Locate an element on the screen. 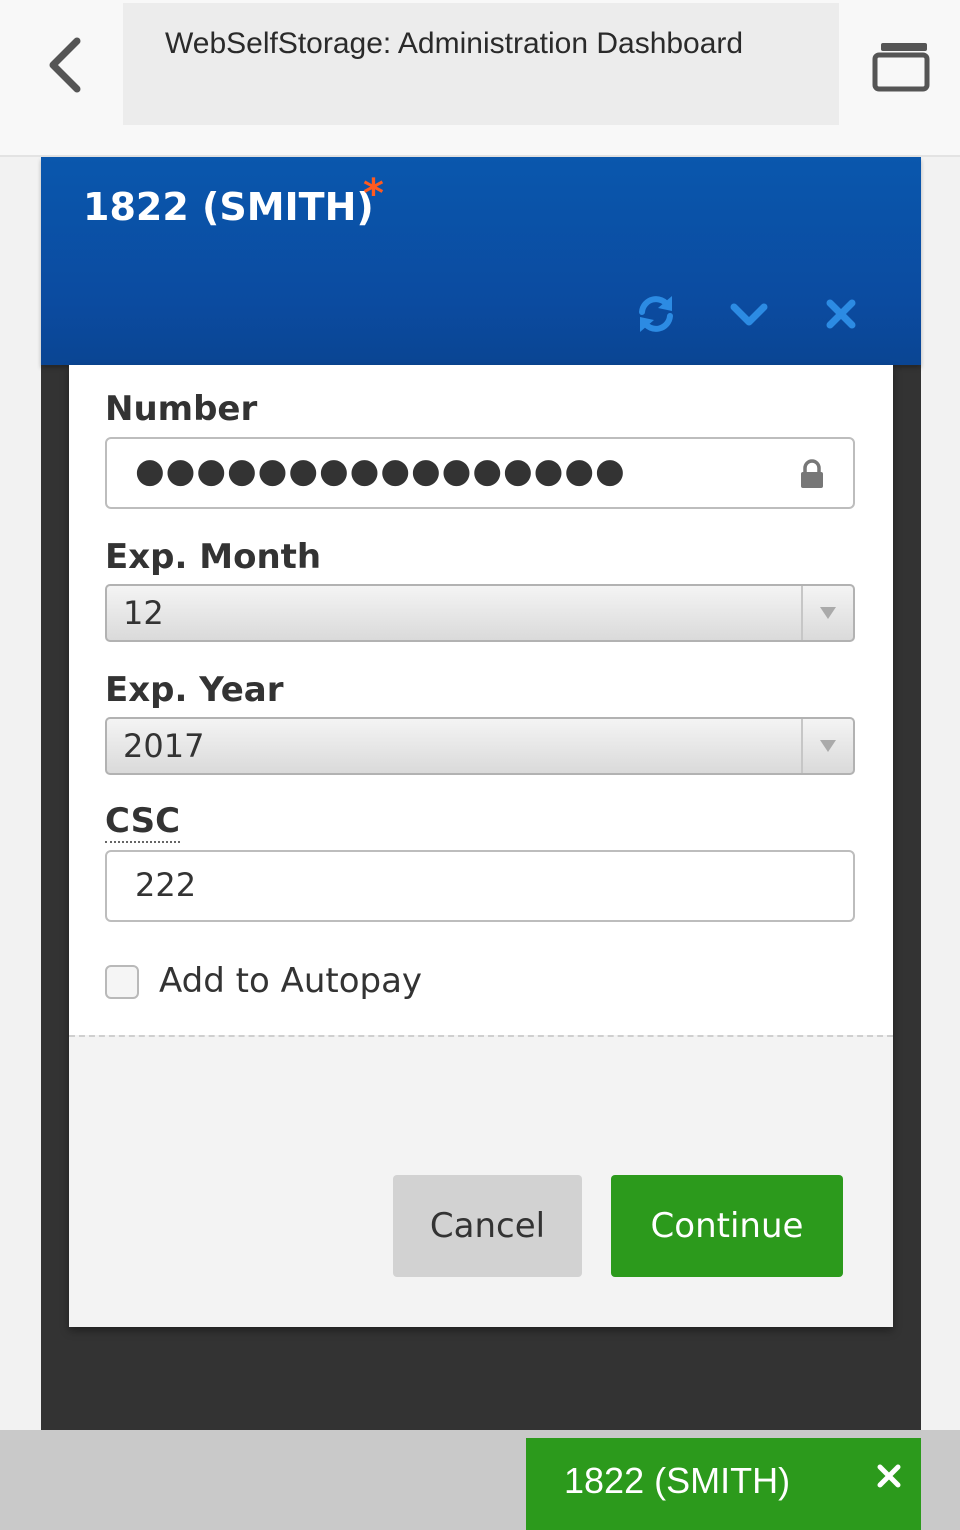  exp-year-value: 2017 is located at coordinates (164, 746).